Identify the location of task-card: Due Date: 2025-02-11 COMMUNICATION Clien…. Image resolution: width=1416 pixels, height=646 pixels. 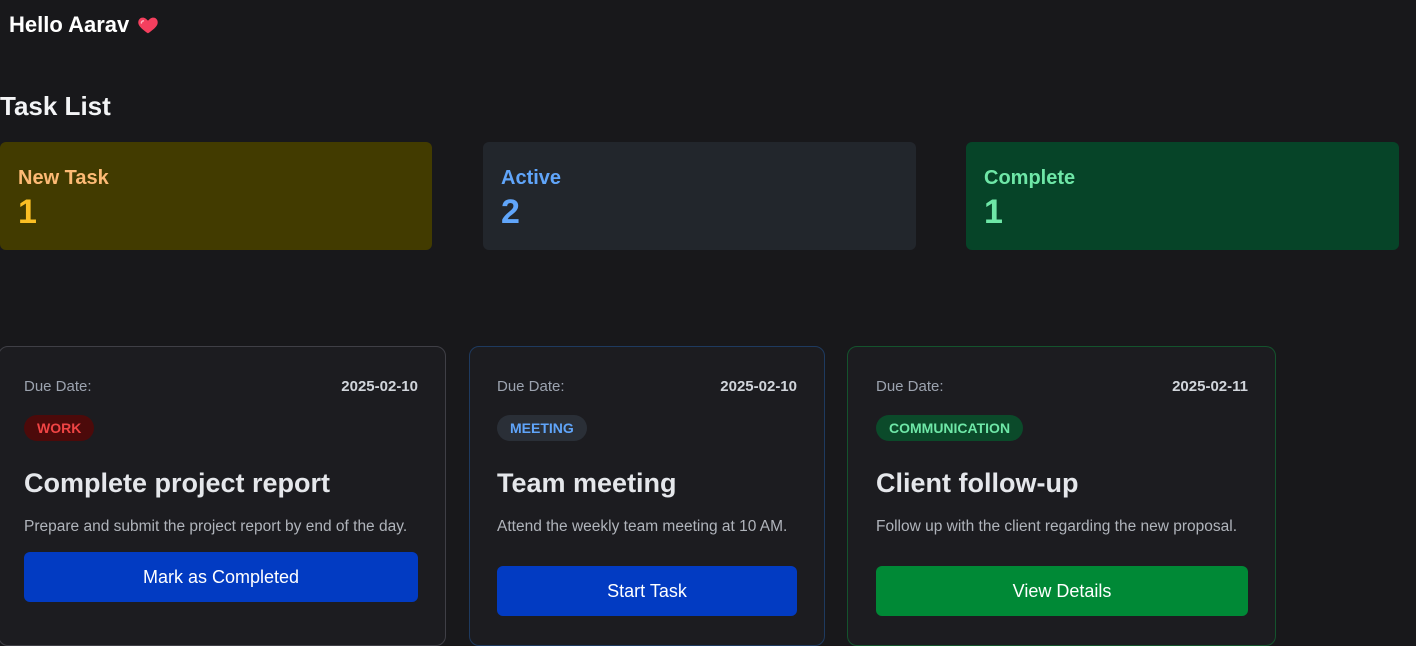
(1061, 496).